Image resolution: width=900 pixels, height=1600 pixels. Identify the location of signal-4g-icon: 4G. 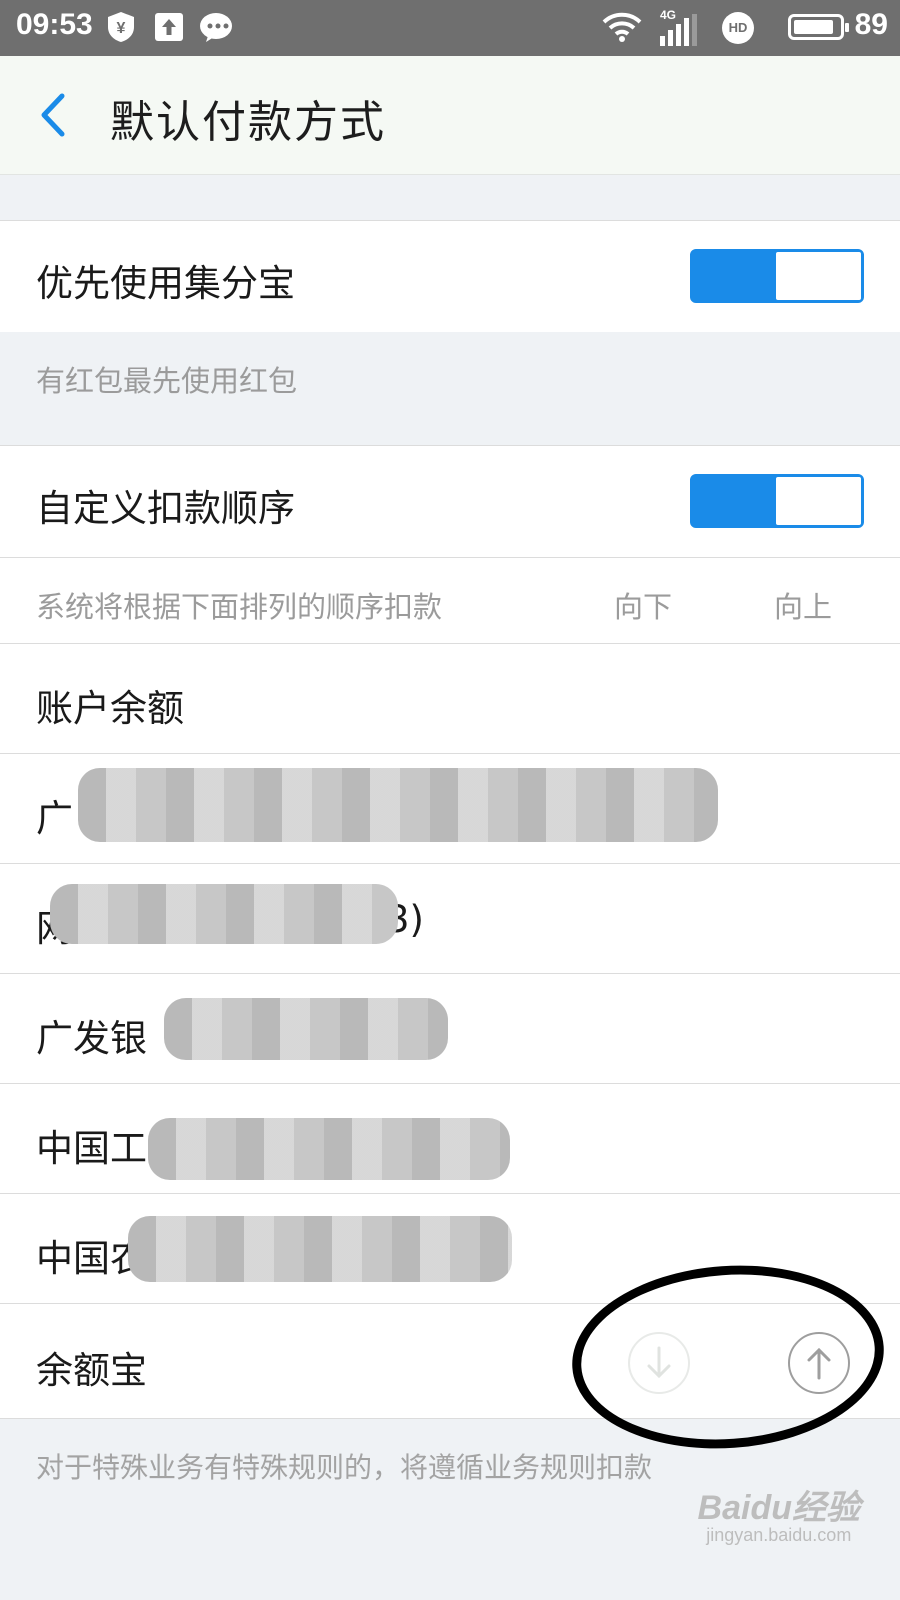
(681, 28).